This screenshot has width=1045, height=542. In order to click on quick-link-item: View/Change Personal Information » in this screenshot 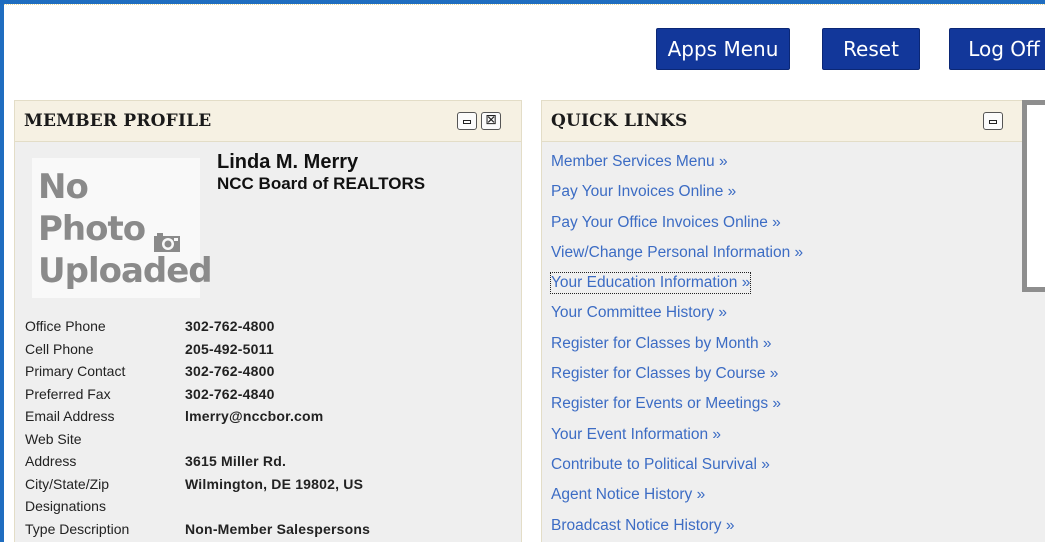, I will do `click(677, 258)`.